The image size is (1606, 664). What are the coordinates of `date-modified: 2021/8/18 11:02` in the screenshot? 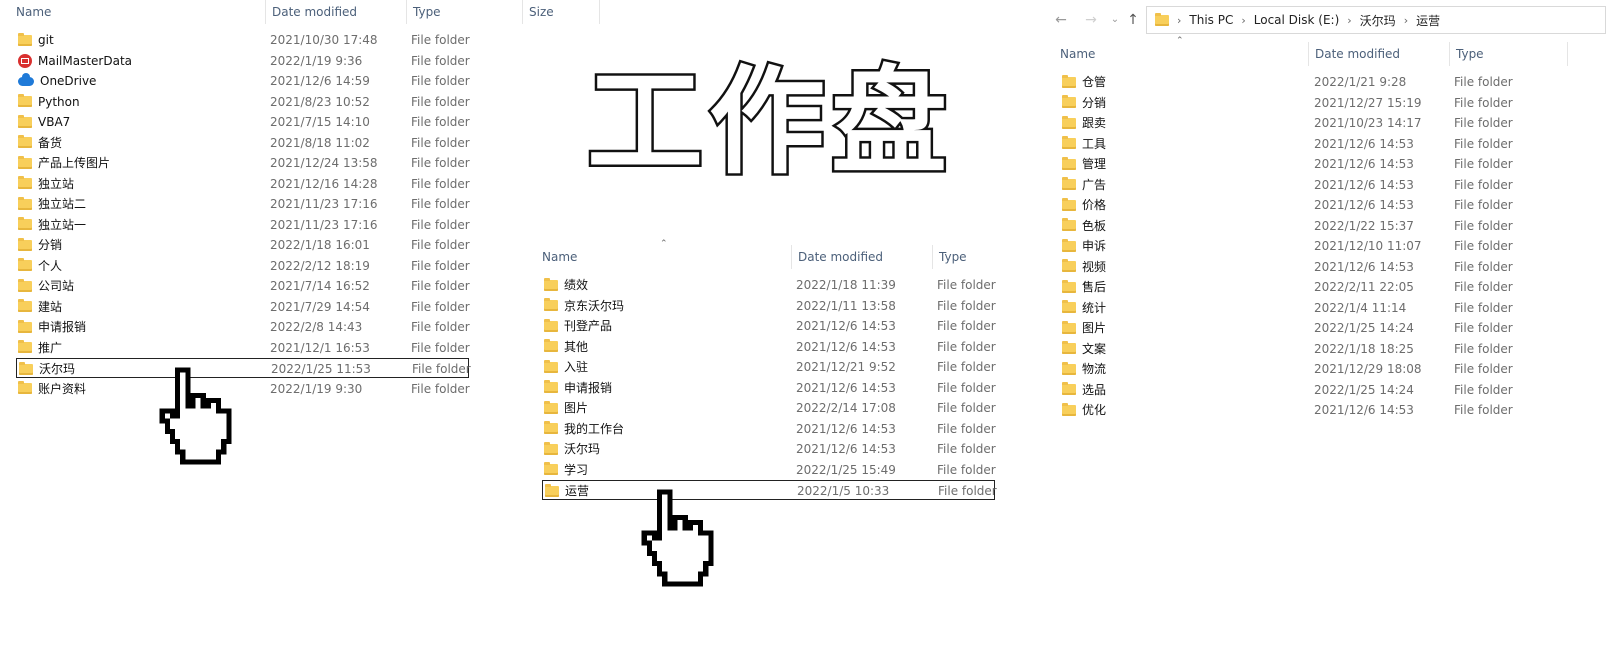 It's located at (320, 142).